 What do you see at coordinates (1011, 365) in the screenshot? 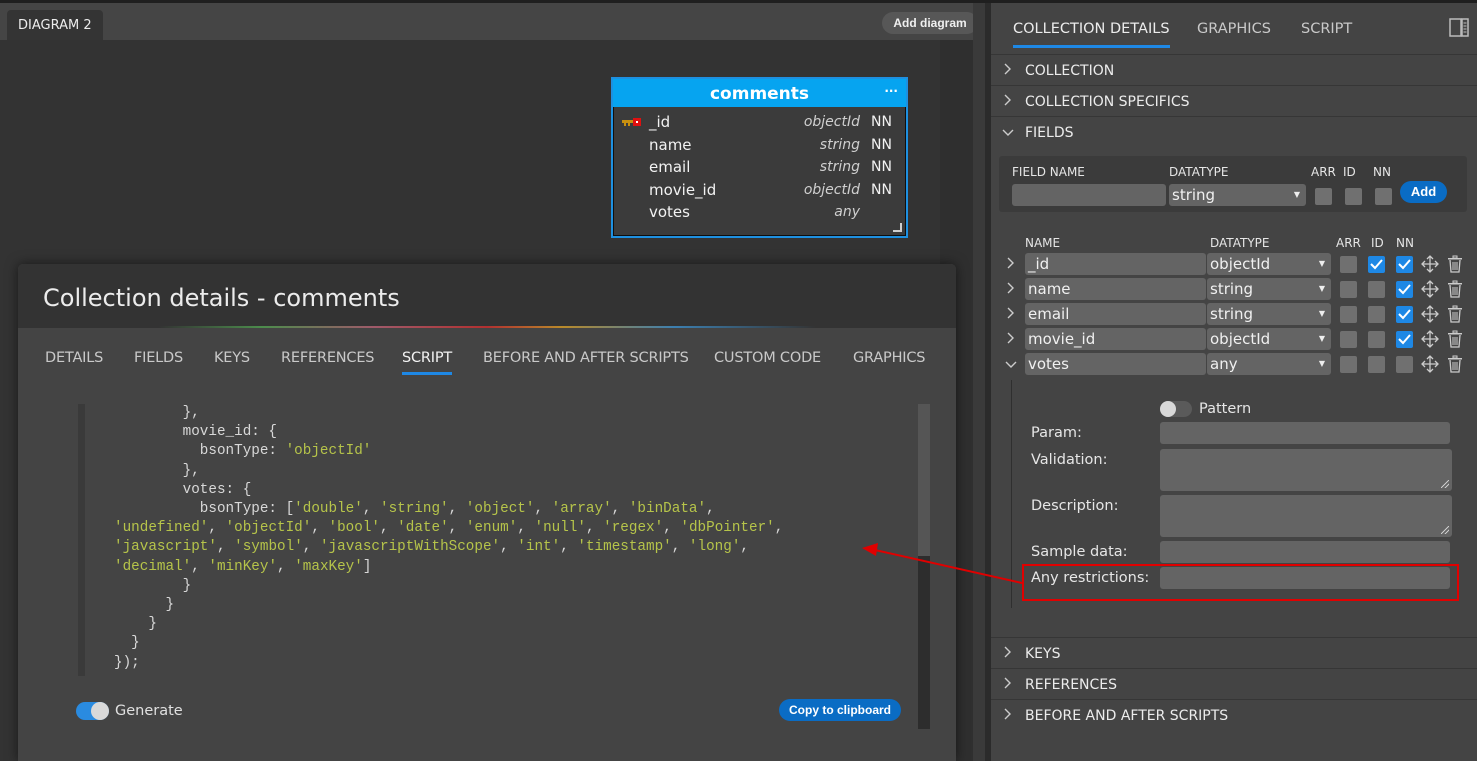
I see `chevron-down-icon` at bounding box center [1011, 365].